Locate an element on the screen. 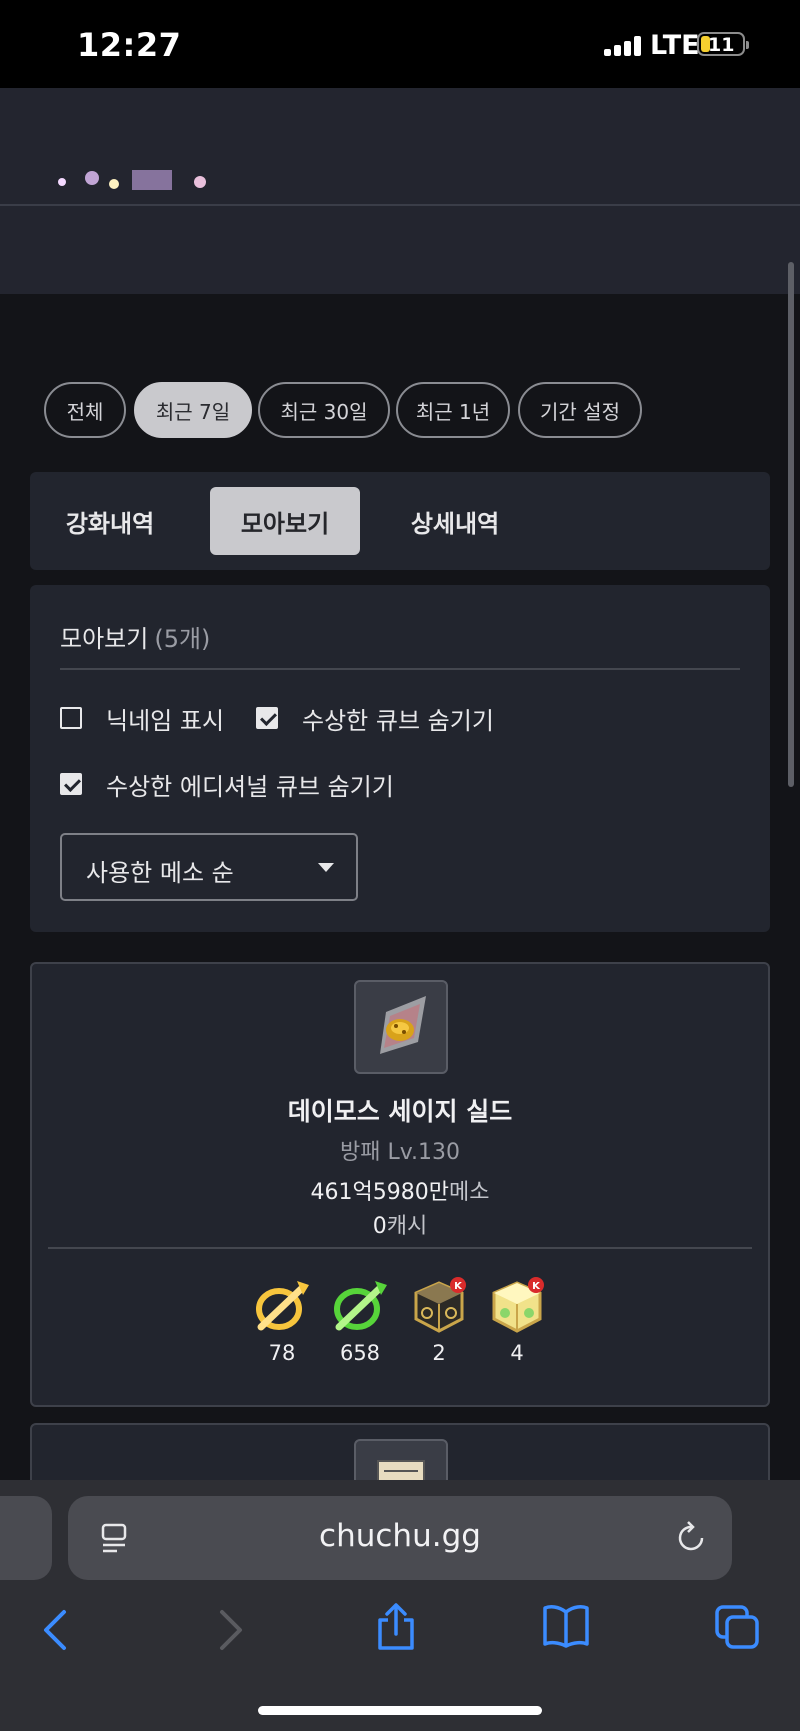 The width and height of the screenshot is (800, 1731). character-sparkle-image is located at coordinates (132, 180).